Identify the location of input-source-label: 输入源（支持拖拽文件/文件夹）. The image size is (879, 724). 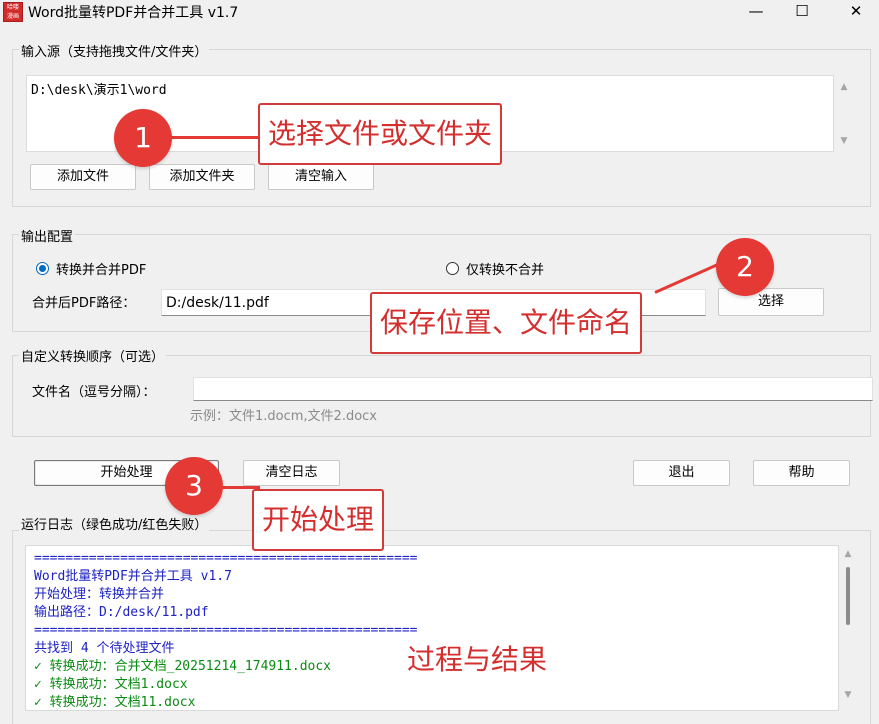
(114, 50).